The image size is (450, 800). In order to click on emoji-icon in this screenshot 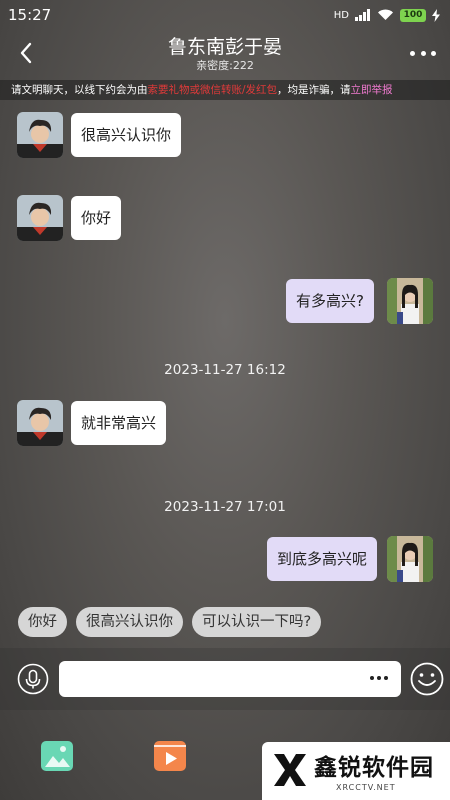, I will do `click(427, 679)`.